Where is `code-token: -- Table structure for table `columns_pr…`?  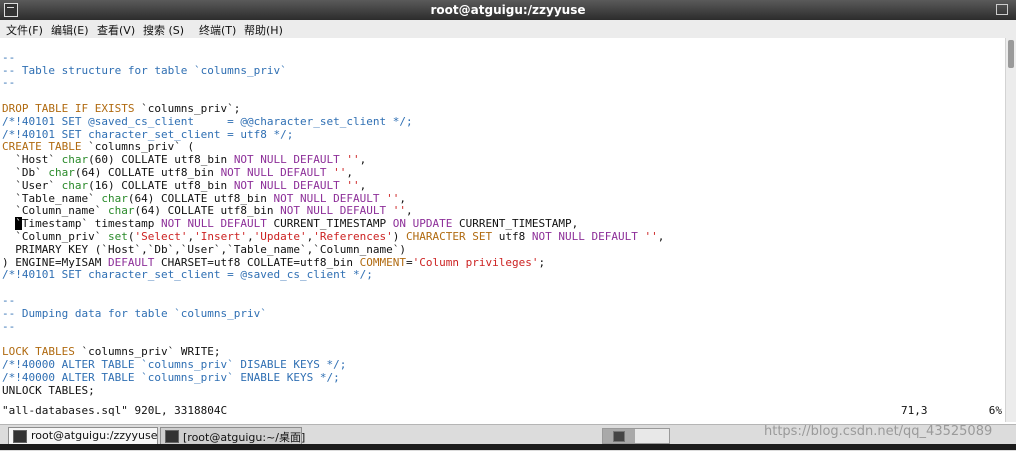 code-token: -- Table structure for table `columns_pr… is located at coordinates (144, 70).